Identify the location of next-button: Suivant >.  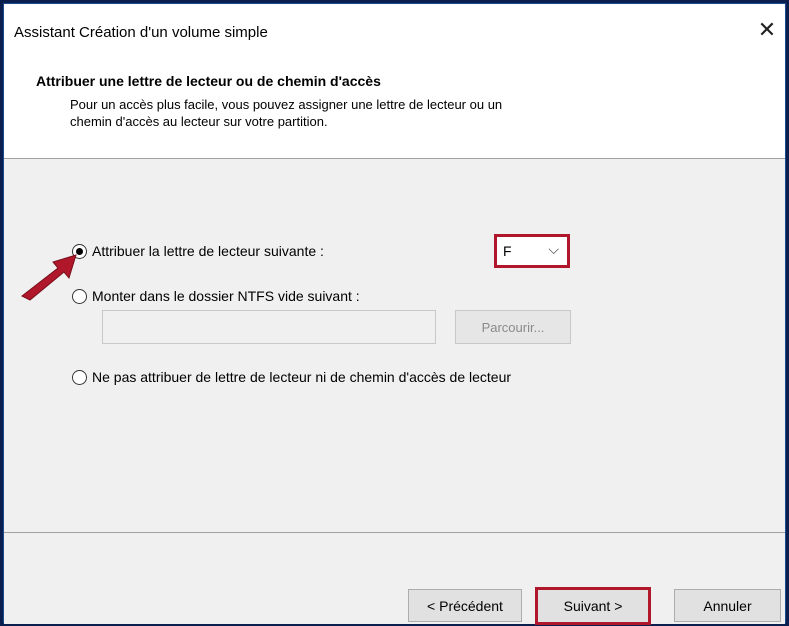
(593, 606).